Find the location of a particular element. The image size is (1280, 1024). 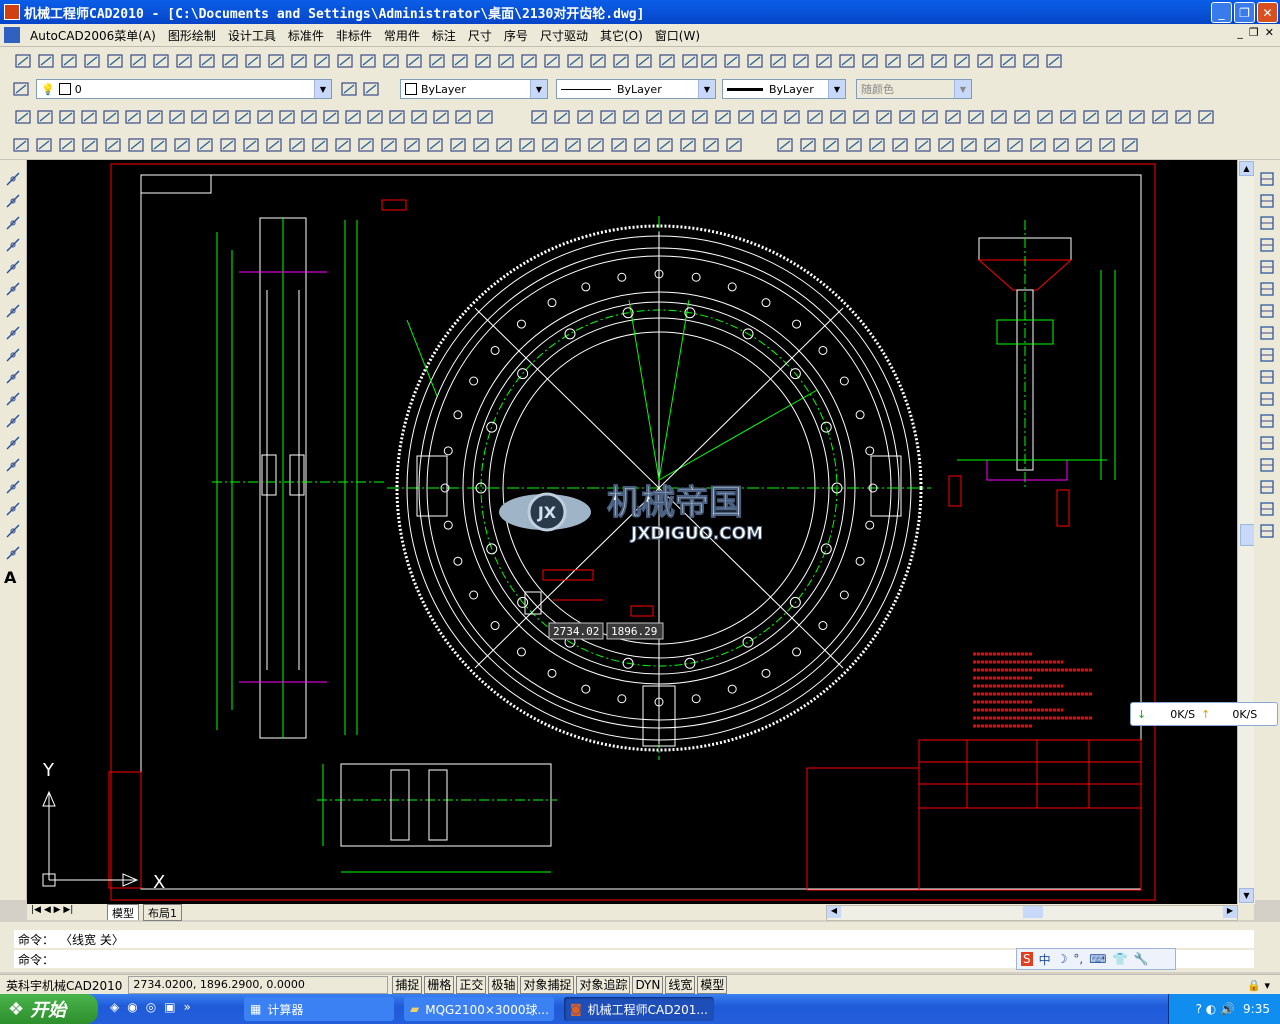

task-calculator: ▦ 计算器 is located at coordinates (319, 1009).